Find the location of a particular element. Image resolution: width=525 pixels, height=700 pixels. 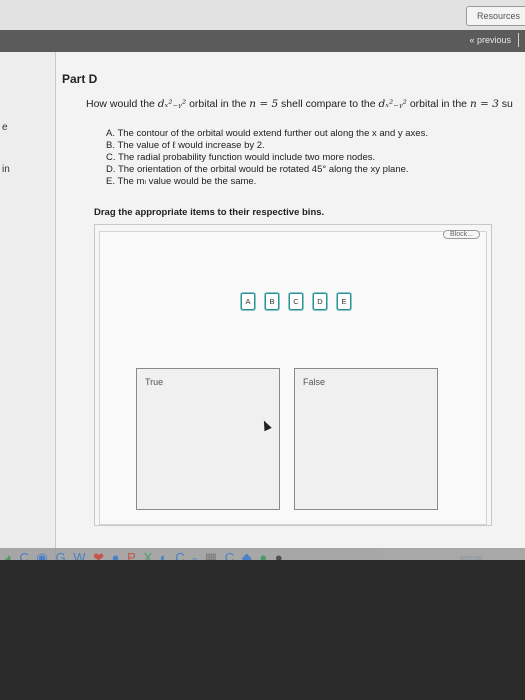

option-b: B. The value of ℓ would increase by 2. is located at coordinates (185, 145).